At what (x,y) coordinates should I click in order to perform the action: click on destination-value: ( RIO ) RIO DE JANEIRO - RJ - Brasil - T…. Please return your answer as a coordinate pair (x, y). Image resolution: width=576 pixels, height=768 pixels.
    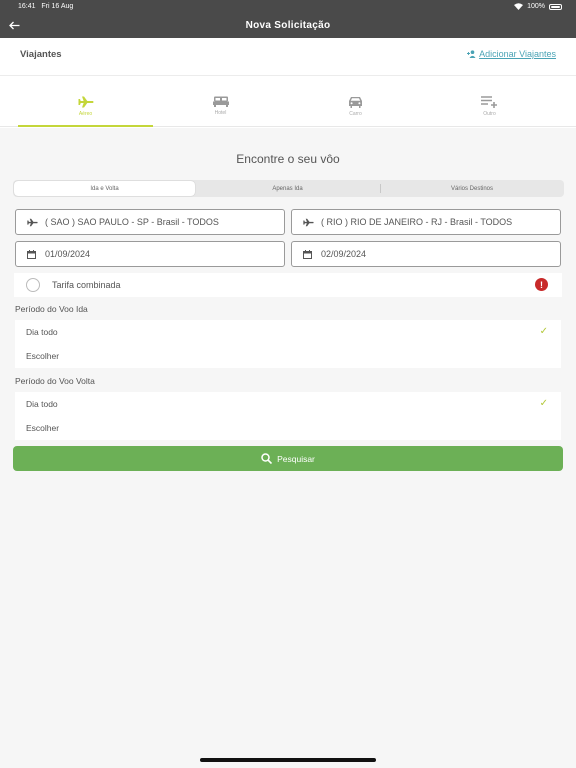
    Looking at the image, I should click on (417, 222).